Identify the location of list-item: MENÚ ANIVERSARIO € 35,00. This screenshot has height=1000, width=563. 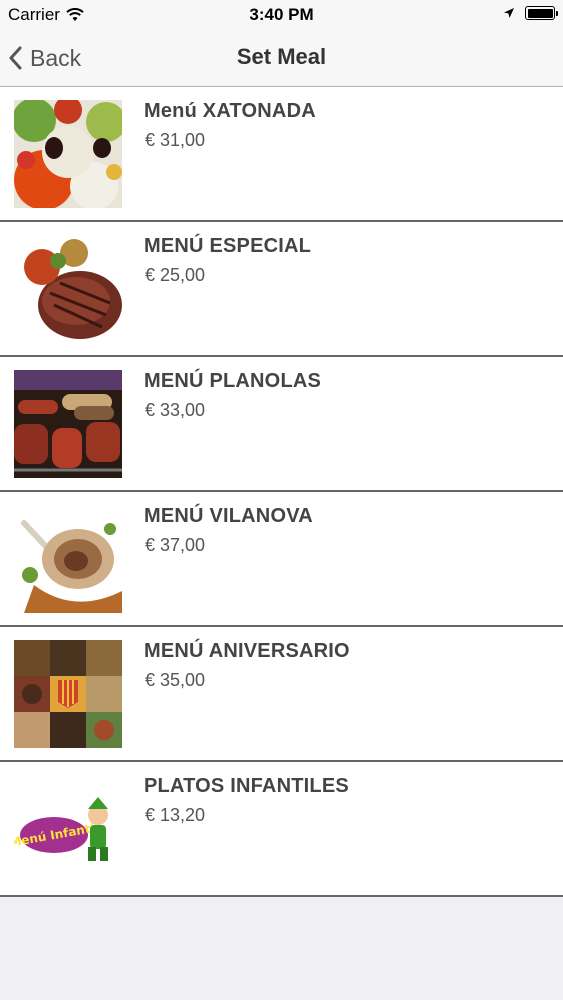
(281, 694).